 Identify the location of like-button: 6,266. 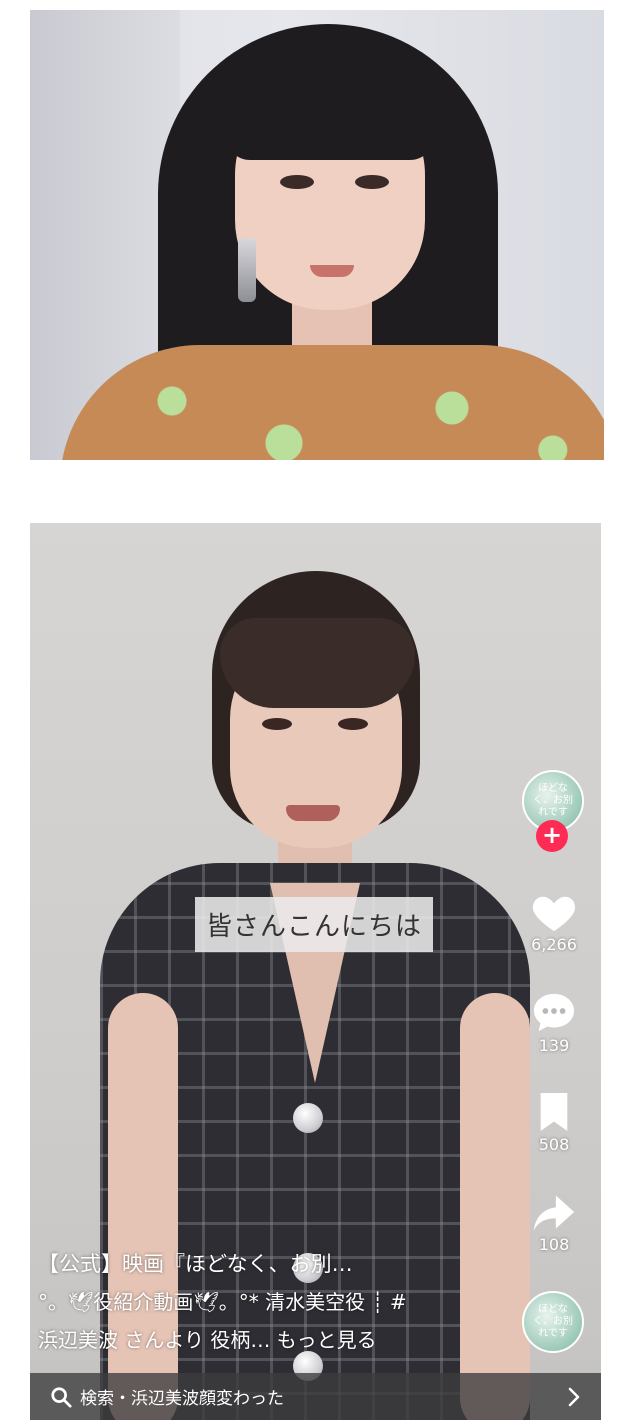
(554, 922).